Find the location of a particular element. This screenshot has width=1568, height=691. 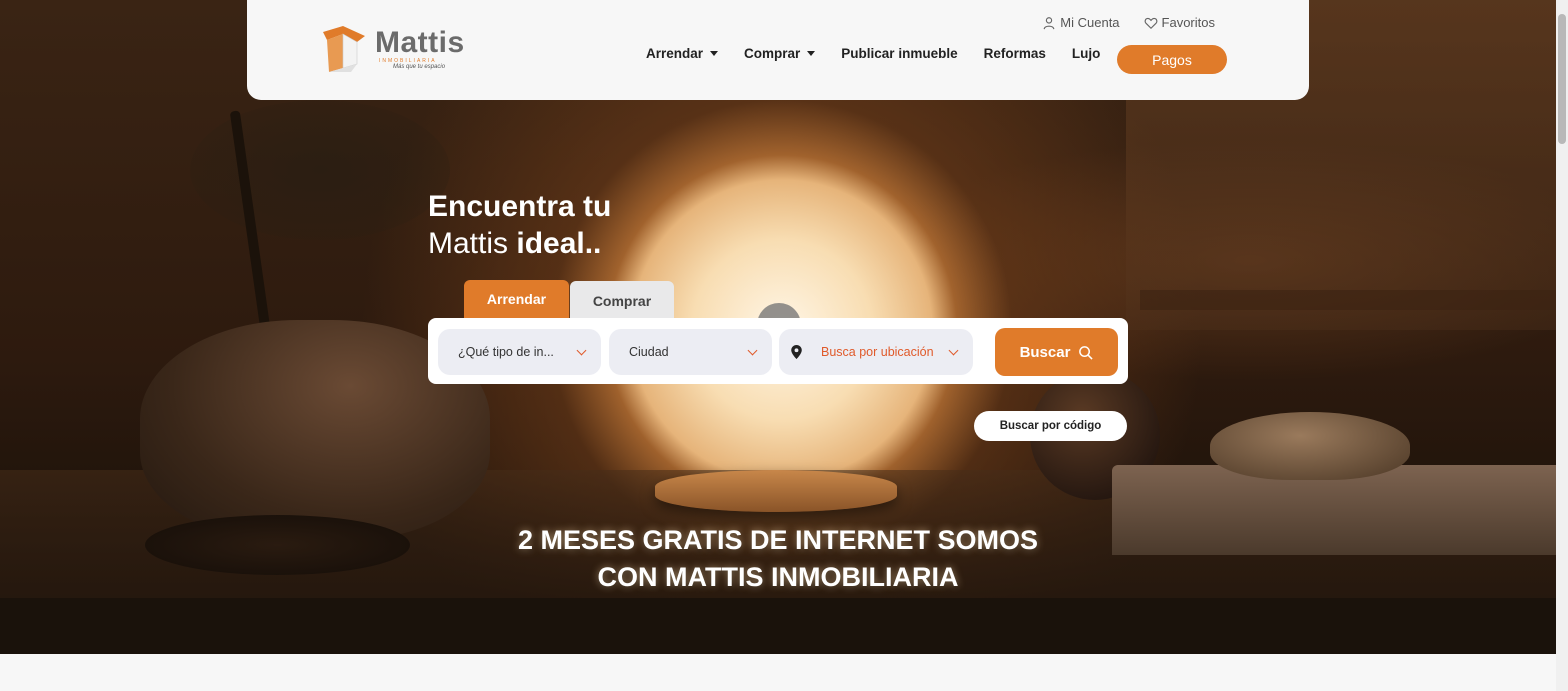

search-button: Buscar is located at coordinates (1056, 352).